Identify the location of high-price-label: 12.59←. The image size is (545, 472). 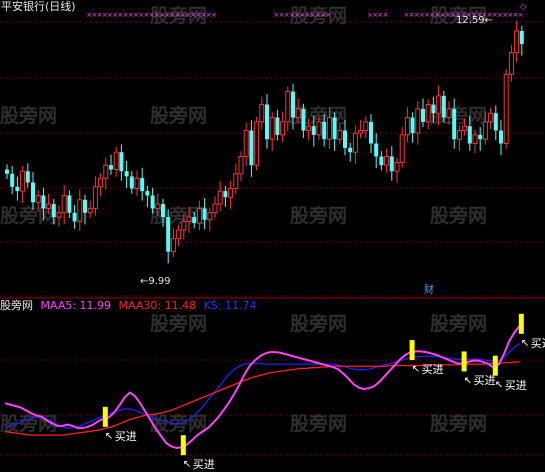
(474, 21).